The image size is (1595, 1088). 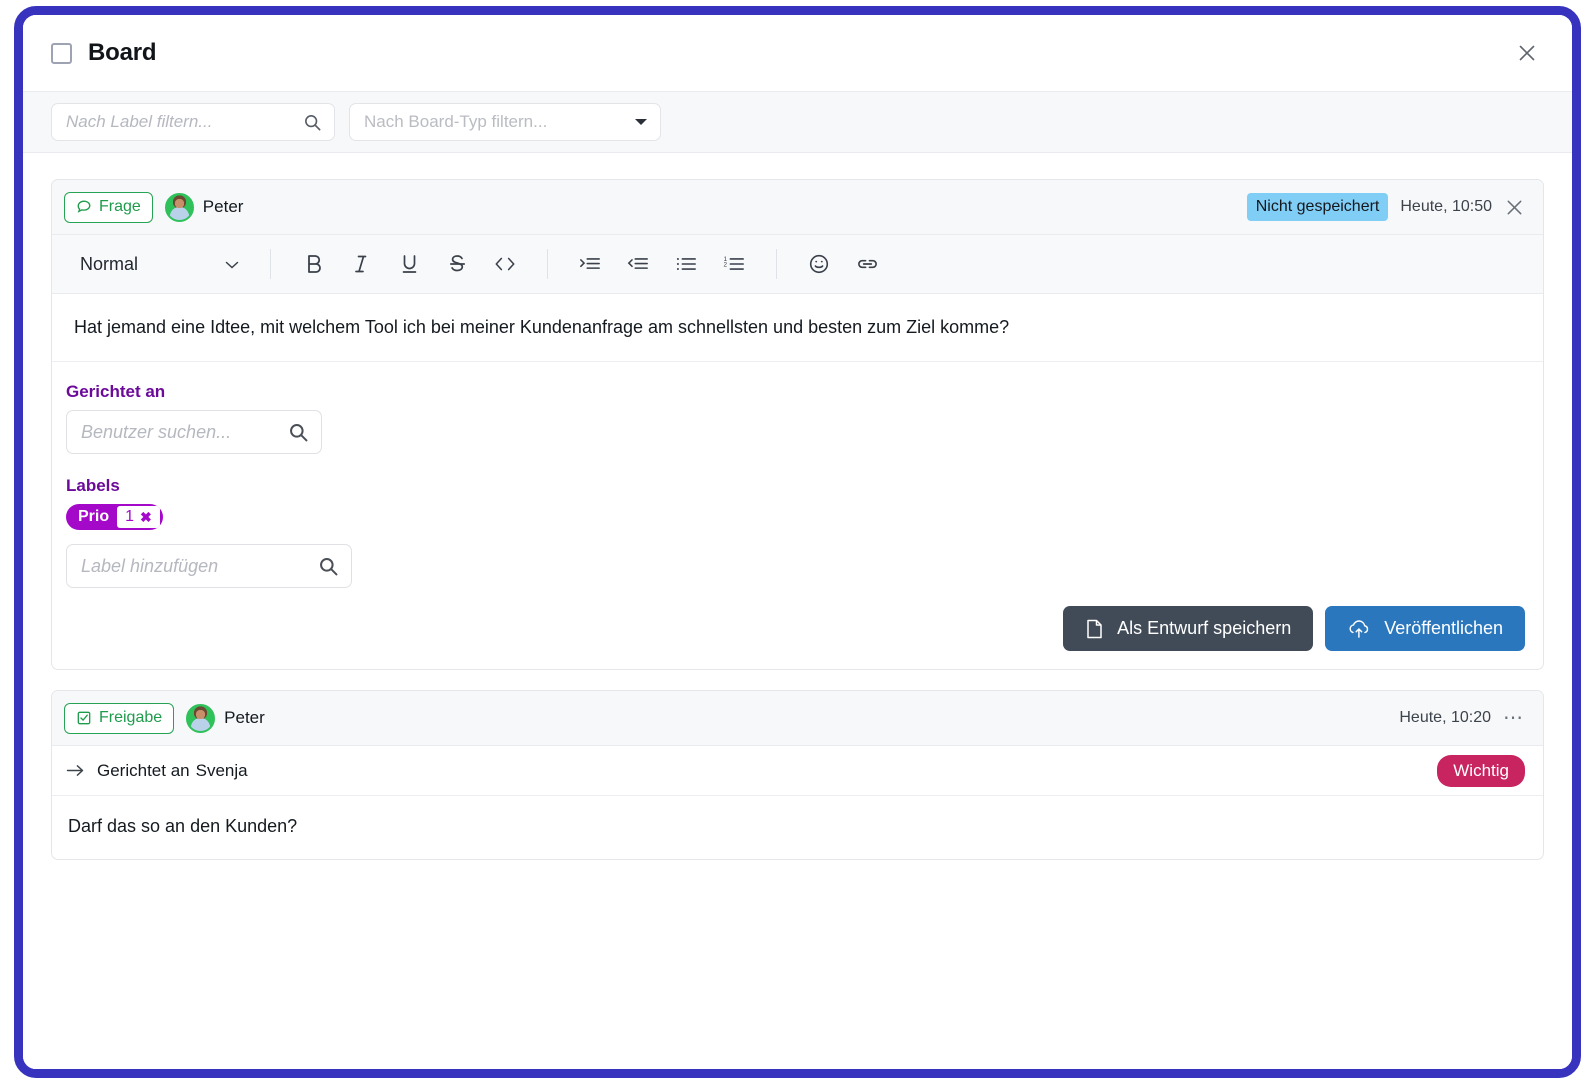 What do you see at coordinates (819, 264) in the screenshot?
I see `emoji-button` at bounding box center [819, 264].